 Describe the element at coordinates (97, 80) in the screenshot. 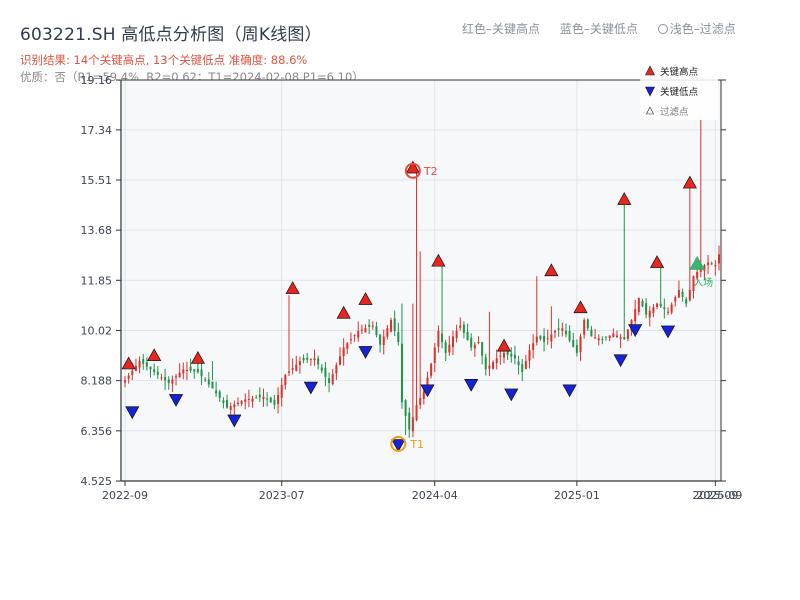

I see `y-tick-label: 19.16` at that location.